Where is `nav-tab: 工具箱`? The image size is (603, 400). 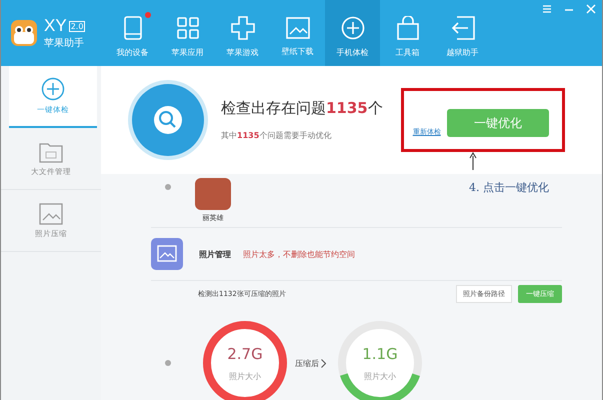
nav-tab: 工具箱 is located at coordinates (407, 33).